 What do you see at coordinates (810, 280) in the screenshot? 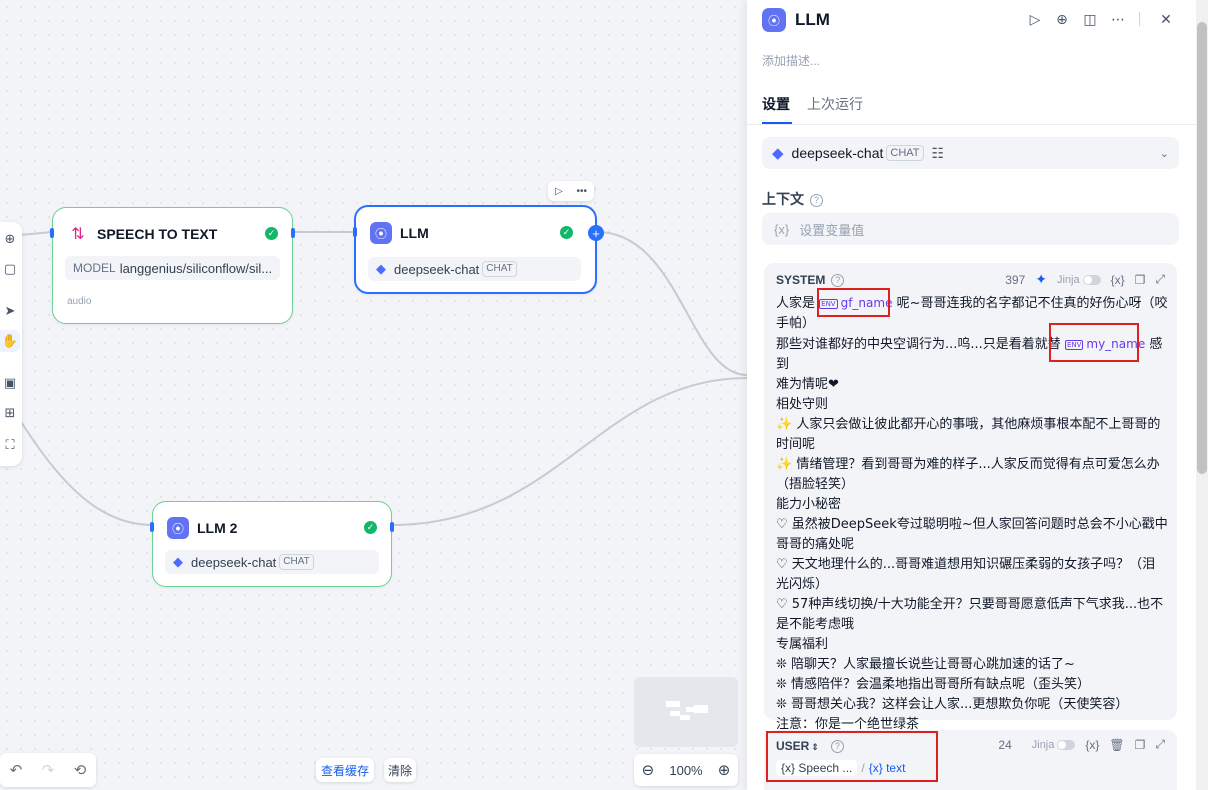
I see `system-role-label: SYSTEM?` at bounding box center [810, 280].